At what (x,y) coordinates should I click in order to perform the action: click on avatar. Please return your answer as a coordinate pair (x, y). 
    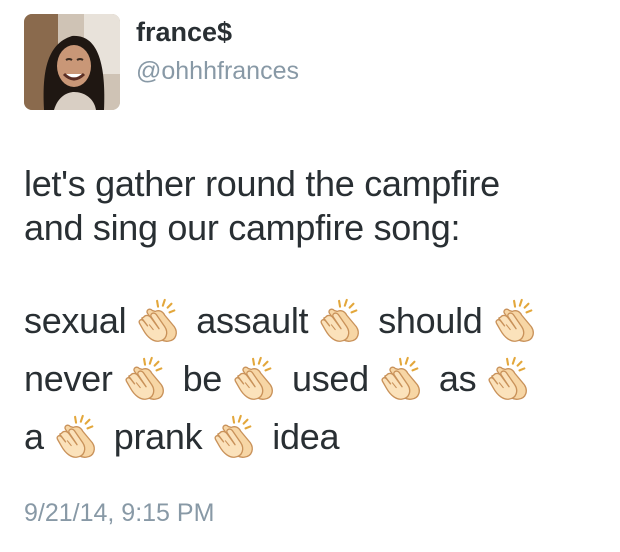
    Looking at the image, I should click on (72, 62).